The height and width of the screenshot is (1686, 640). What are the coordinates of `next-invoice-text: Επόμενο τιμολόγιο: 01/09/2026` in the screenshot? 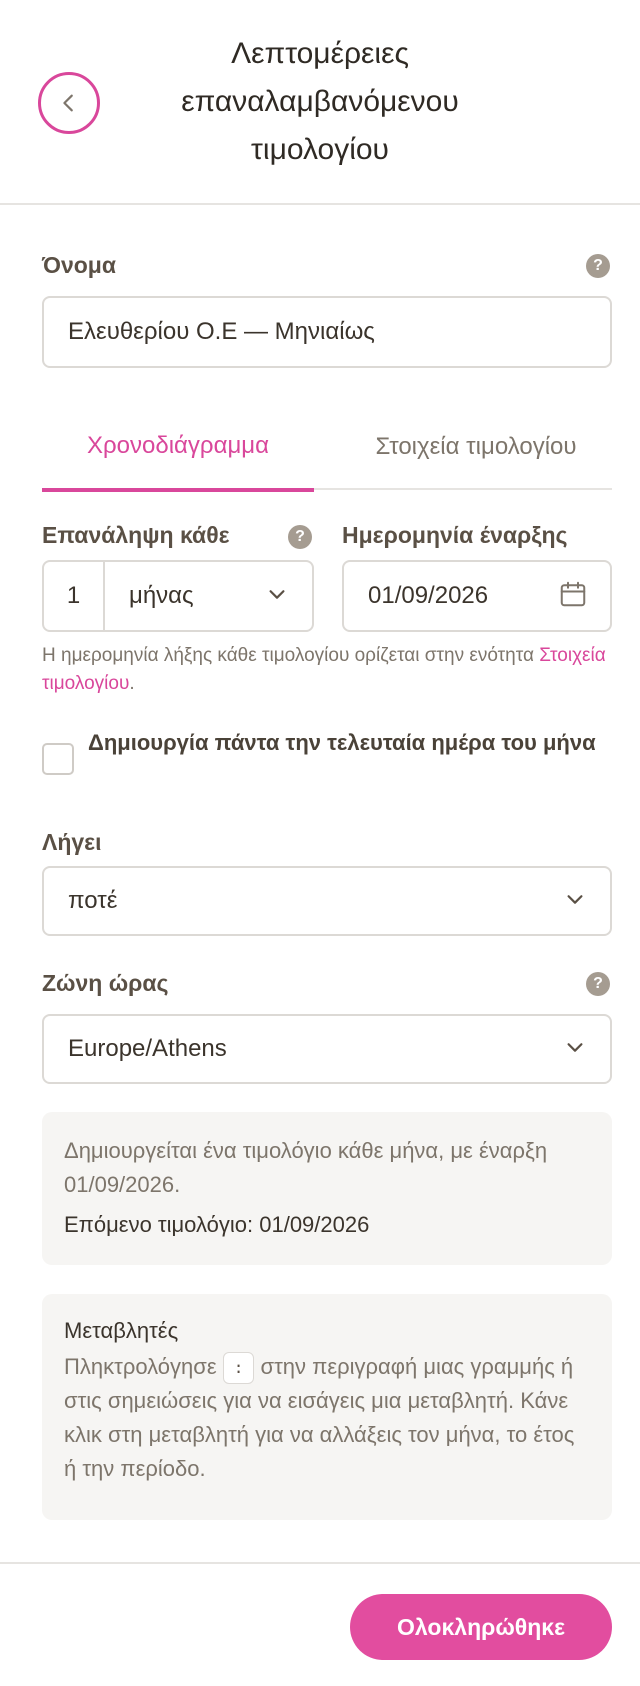 It's located at (217, 1224).